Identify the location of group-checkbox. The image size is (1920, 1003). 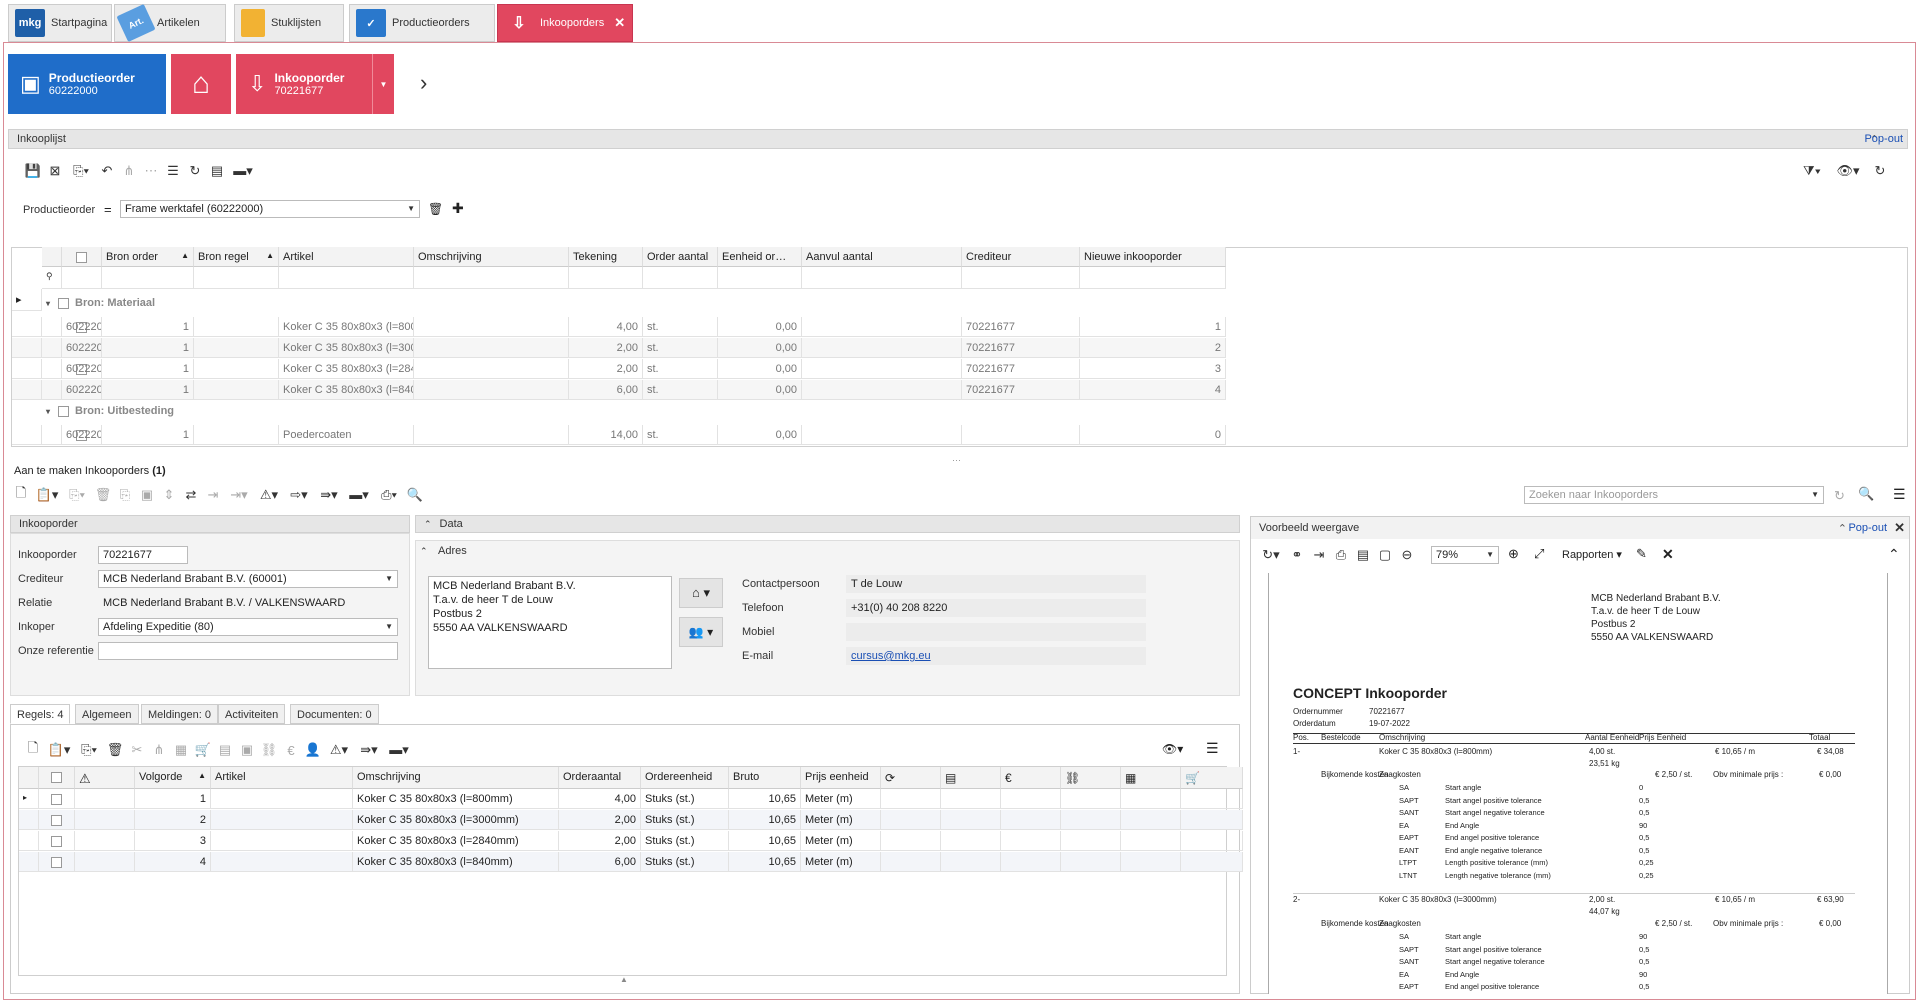
(64, 411).